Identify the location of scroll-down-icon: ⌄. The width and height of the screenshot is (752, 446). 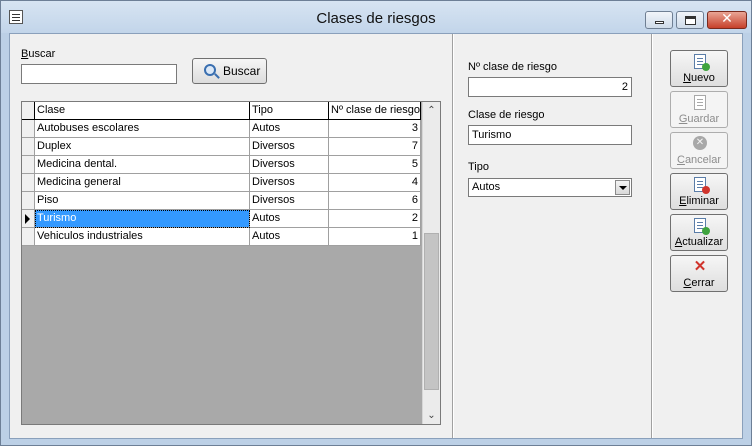
(431, 415).